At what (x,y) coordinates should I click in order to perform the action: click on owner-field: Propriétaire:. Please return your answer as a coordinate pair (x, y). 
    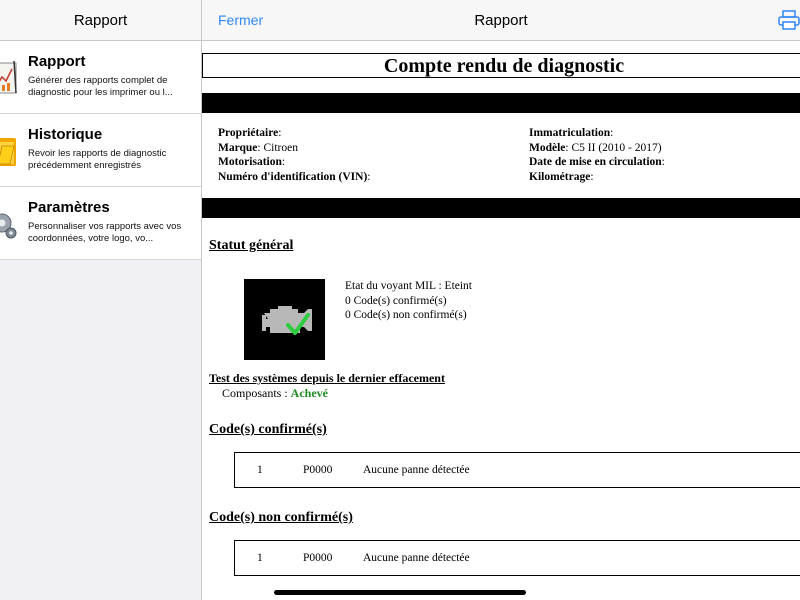
    Looking at the image, I should click on (250, 133).